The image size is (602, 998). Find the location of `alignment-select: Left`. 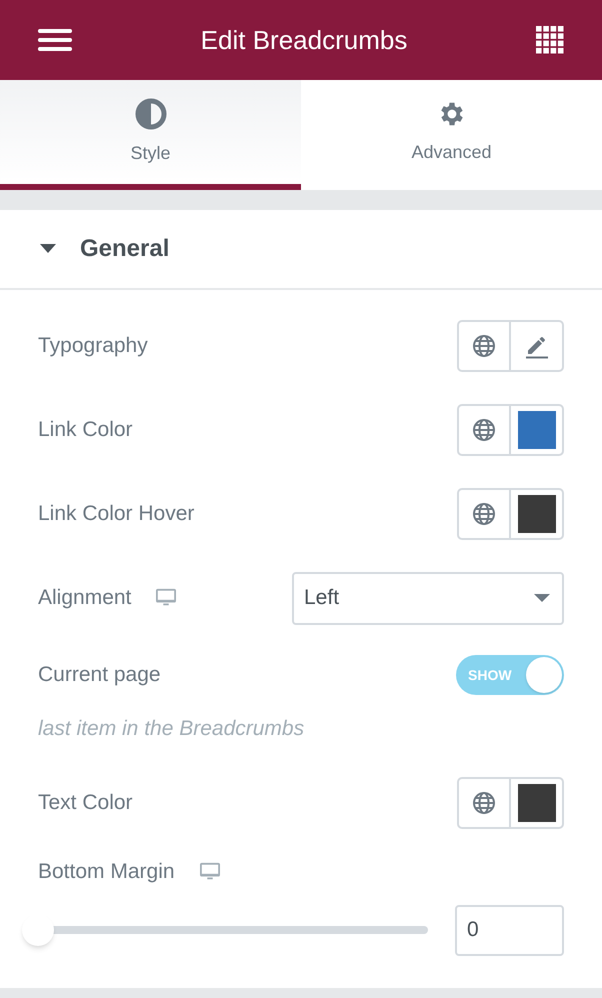

alignment-select: Left is located at coordinates (428, 598).